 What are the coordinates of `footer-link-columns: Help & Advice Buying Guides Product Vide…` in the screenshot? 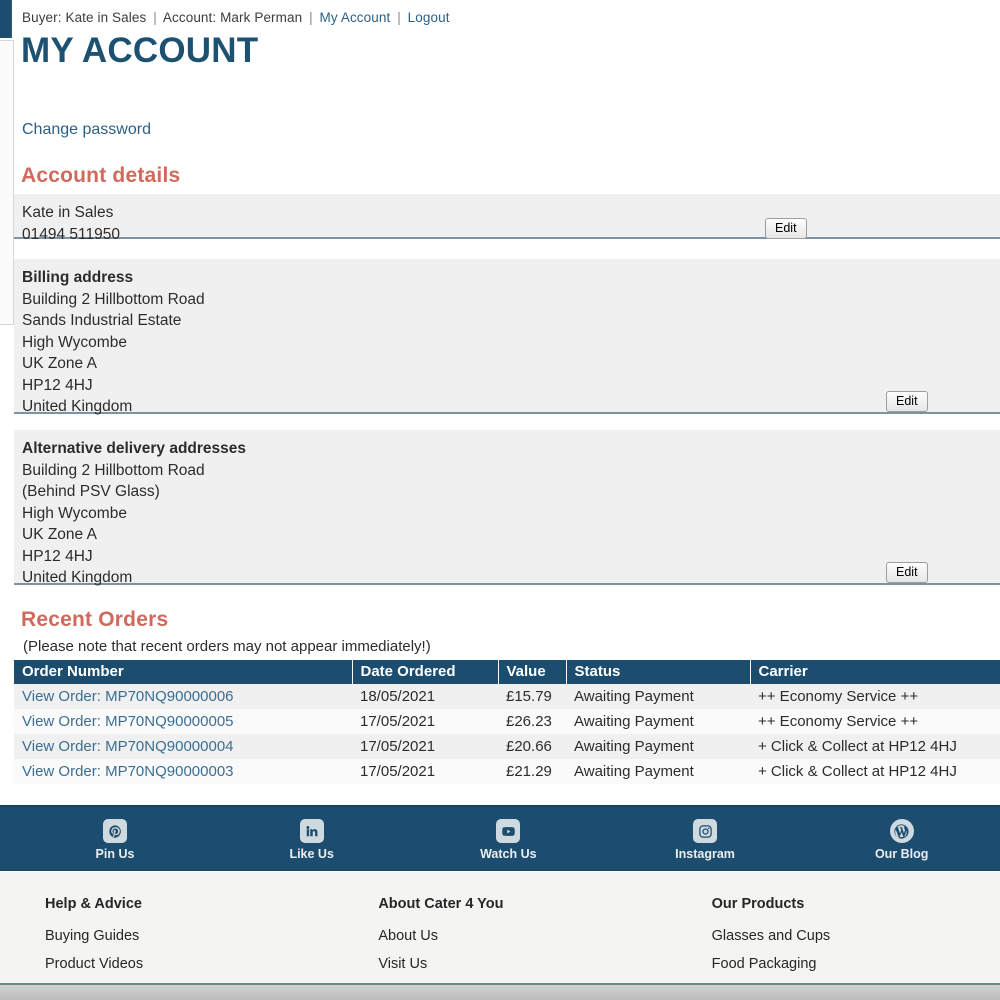 It's located at (500, 928).